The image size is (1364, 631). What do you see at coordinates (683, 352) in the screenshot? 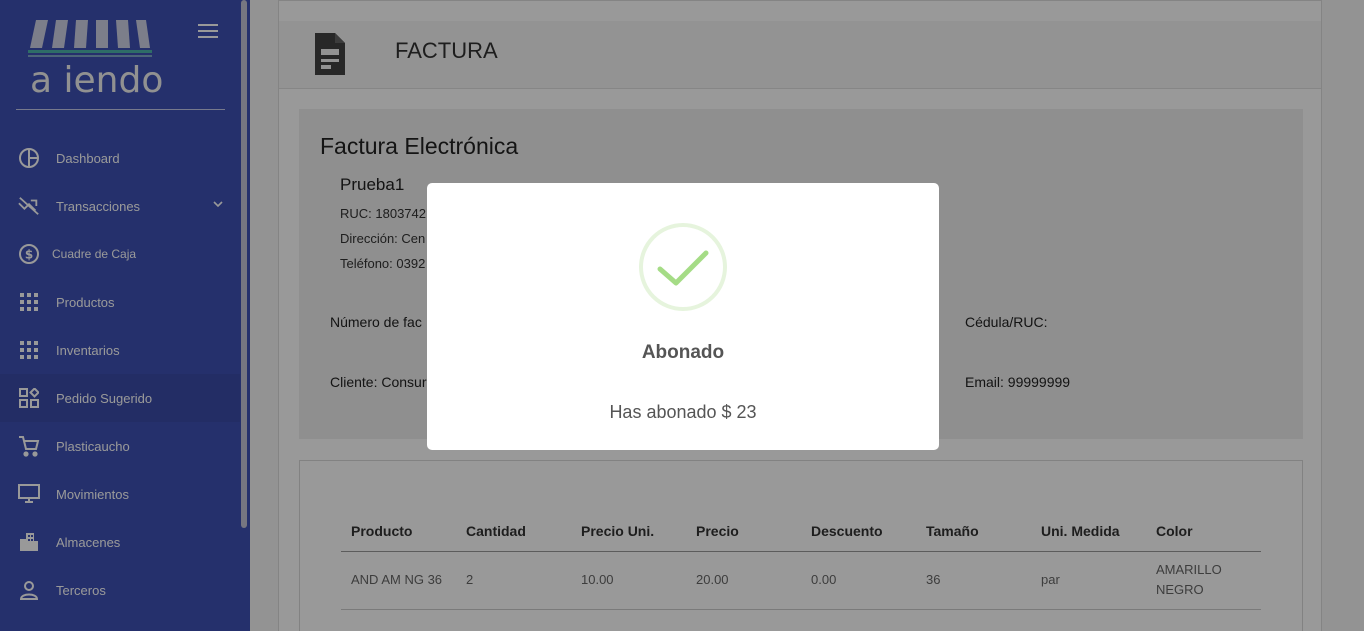
I see `dialog-title: Abonado` at bounding box center [683, 352].